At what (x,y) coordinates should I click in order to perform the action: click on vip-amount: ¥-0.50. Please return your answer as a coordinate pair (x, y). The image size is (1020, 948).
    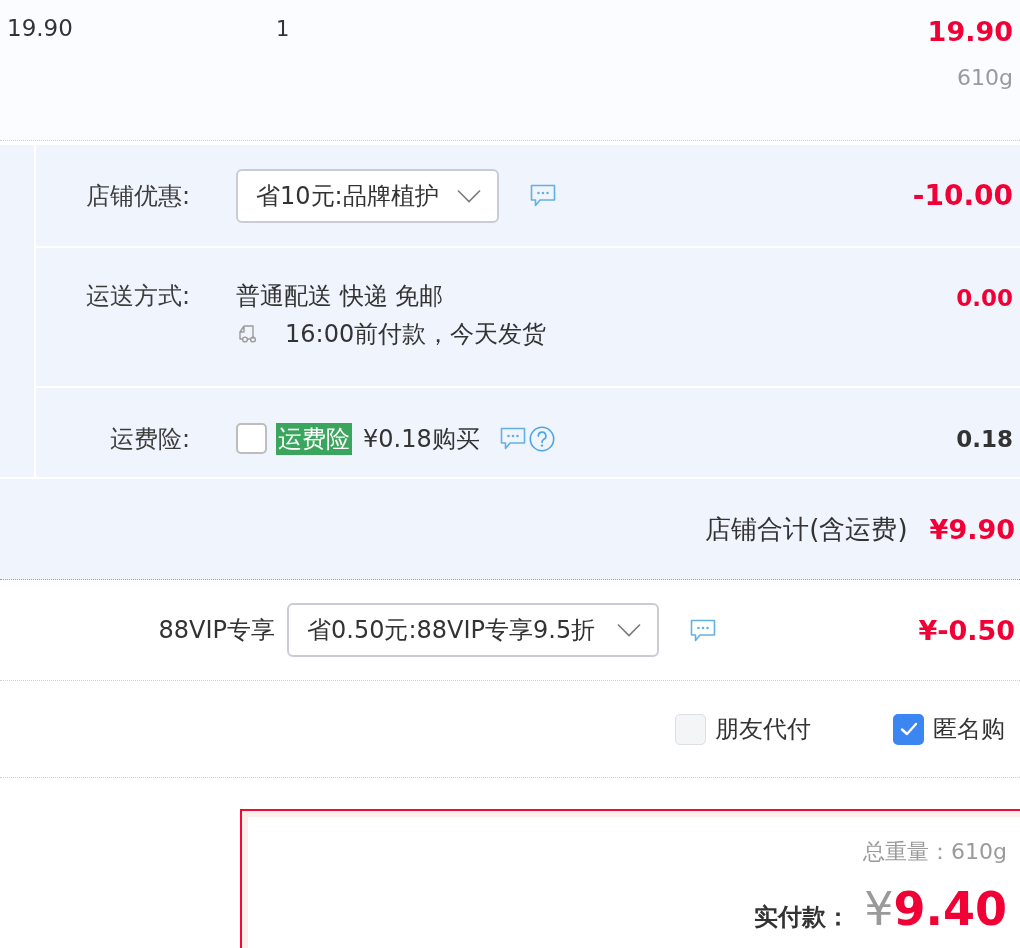
    Looking at the image, I should click on (966, 630).